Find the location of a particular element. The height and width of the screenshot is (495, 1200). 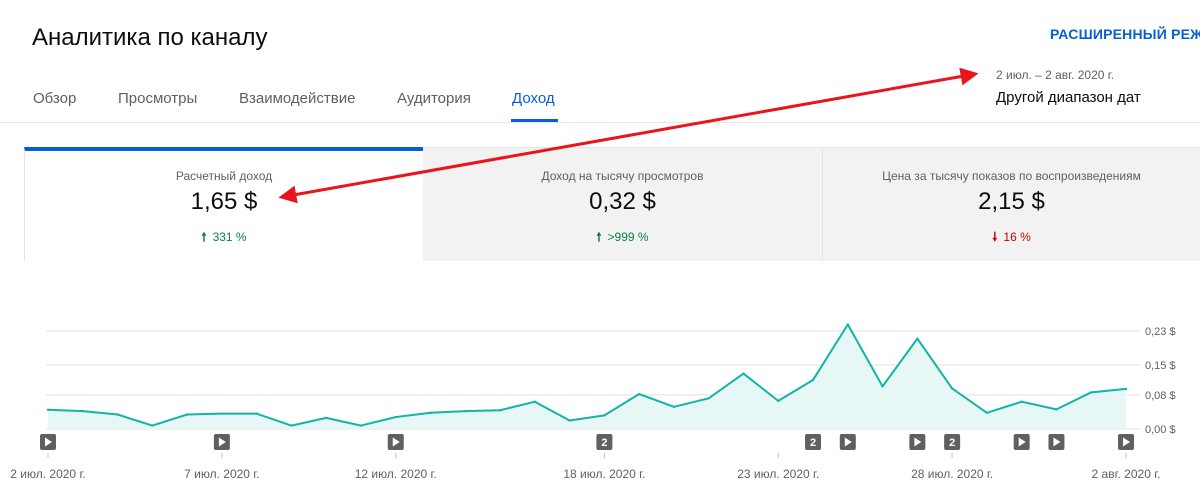

advanced-mode-link: РАСШИРЕННЫЙ РЕЖИ is located at coordinates (1125, 34).